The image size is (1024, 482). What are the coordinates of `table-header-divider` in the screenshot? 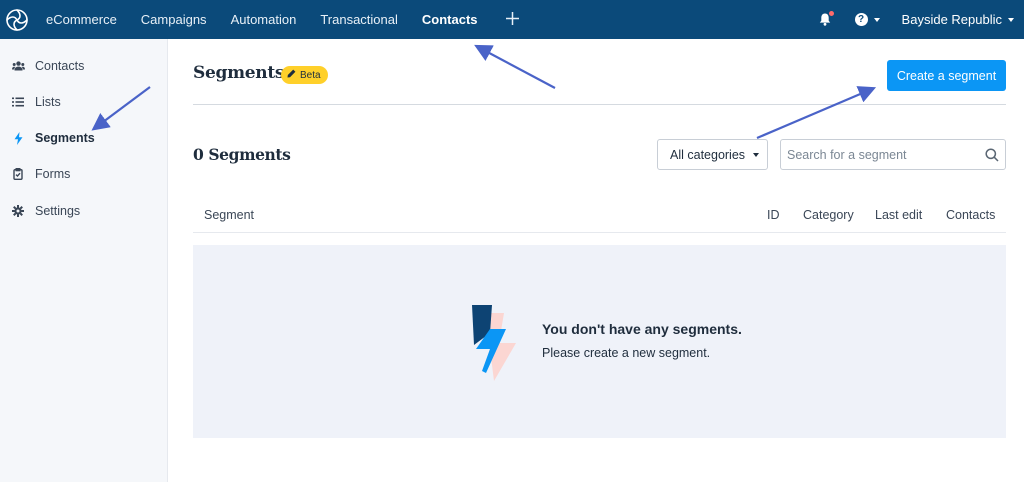 It's located at (599, 232).